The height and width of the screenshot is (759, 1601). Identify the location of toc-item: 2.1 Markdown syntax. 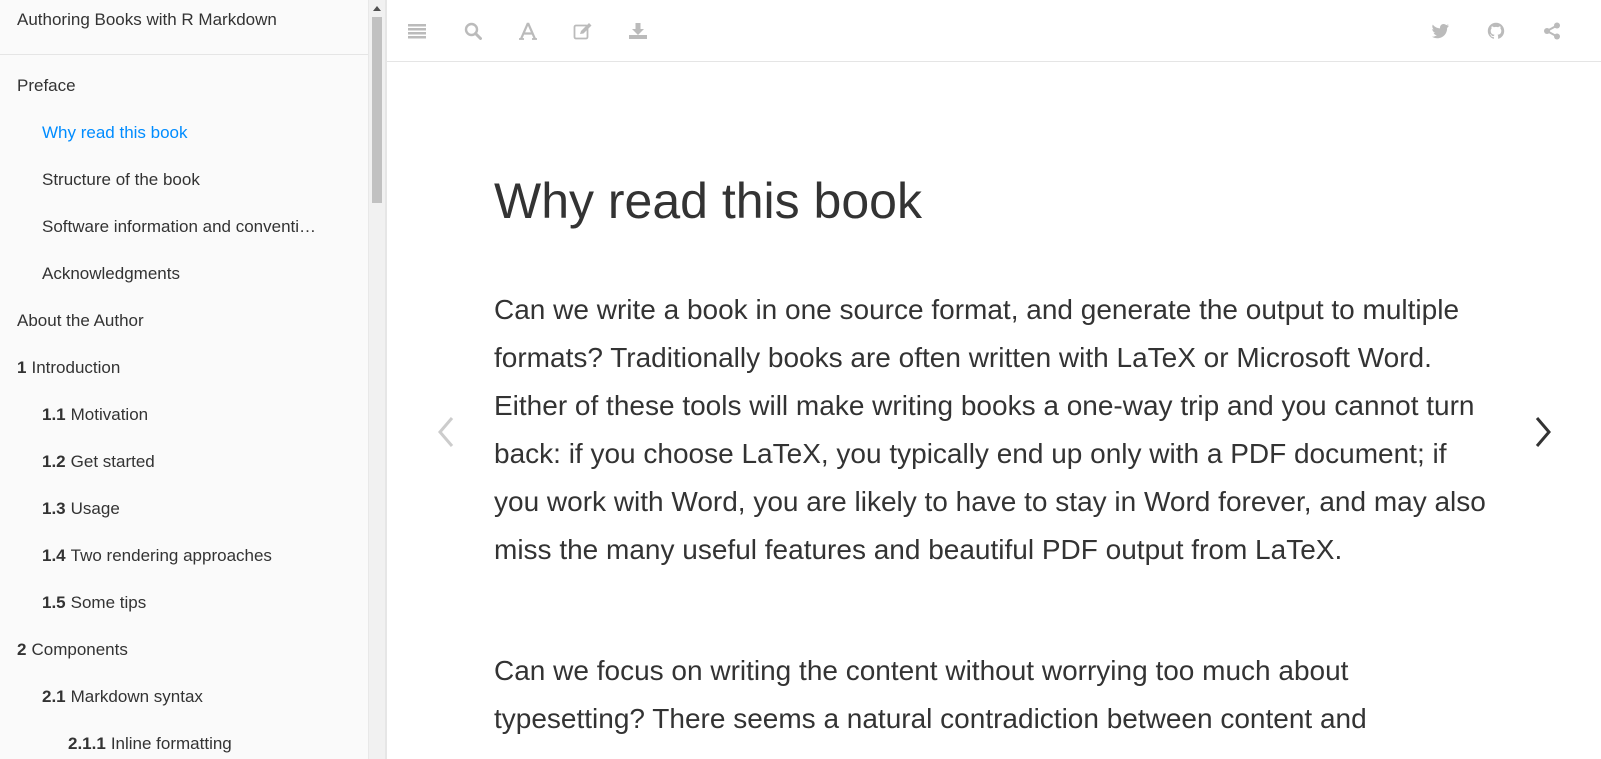
(184, 701).